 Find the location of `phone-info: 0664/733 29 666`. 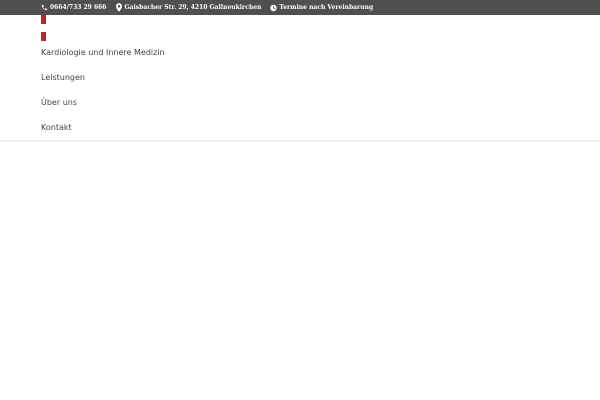

phone-info: 0664/733 29 666 is located at coordinates (73, 7).